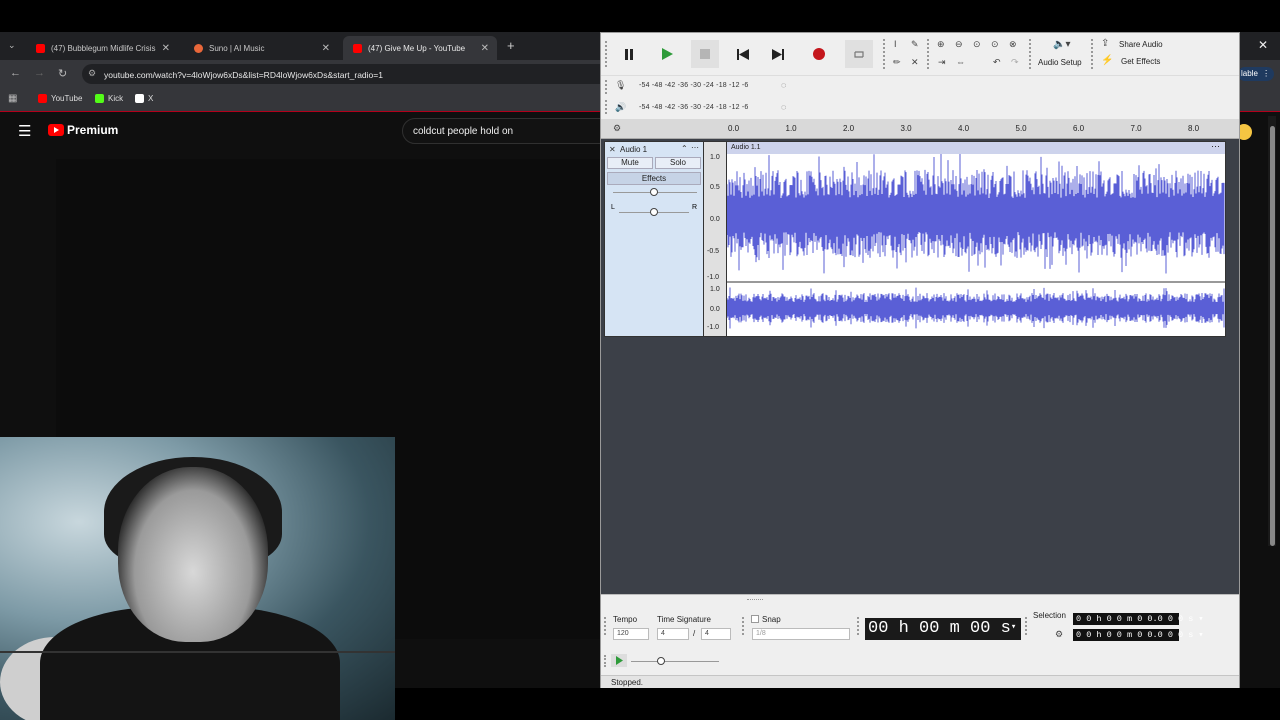 Image resolution: width=1280 pixels, height=720 pixels. I want to click on get-effects-button: ⚡ Get Effects, so click(1135, 62).